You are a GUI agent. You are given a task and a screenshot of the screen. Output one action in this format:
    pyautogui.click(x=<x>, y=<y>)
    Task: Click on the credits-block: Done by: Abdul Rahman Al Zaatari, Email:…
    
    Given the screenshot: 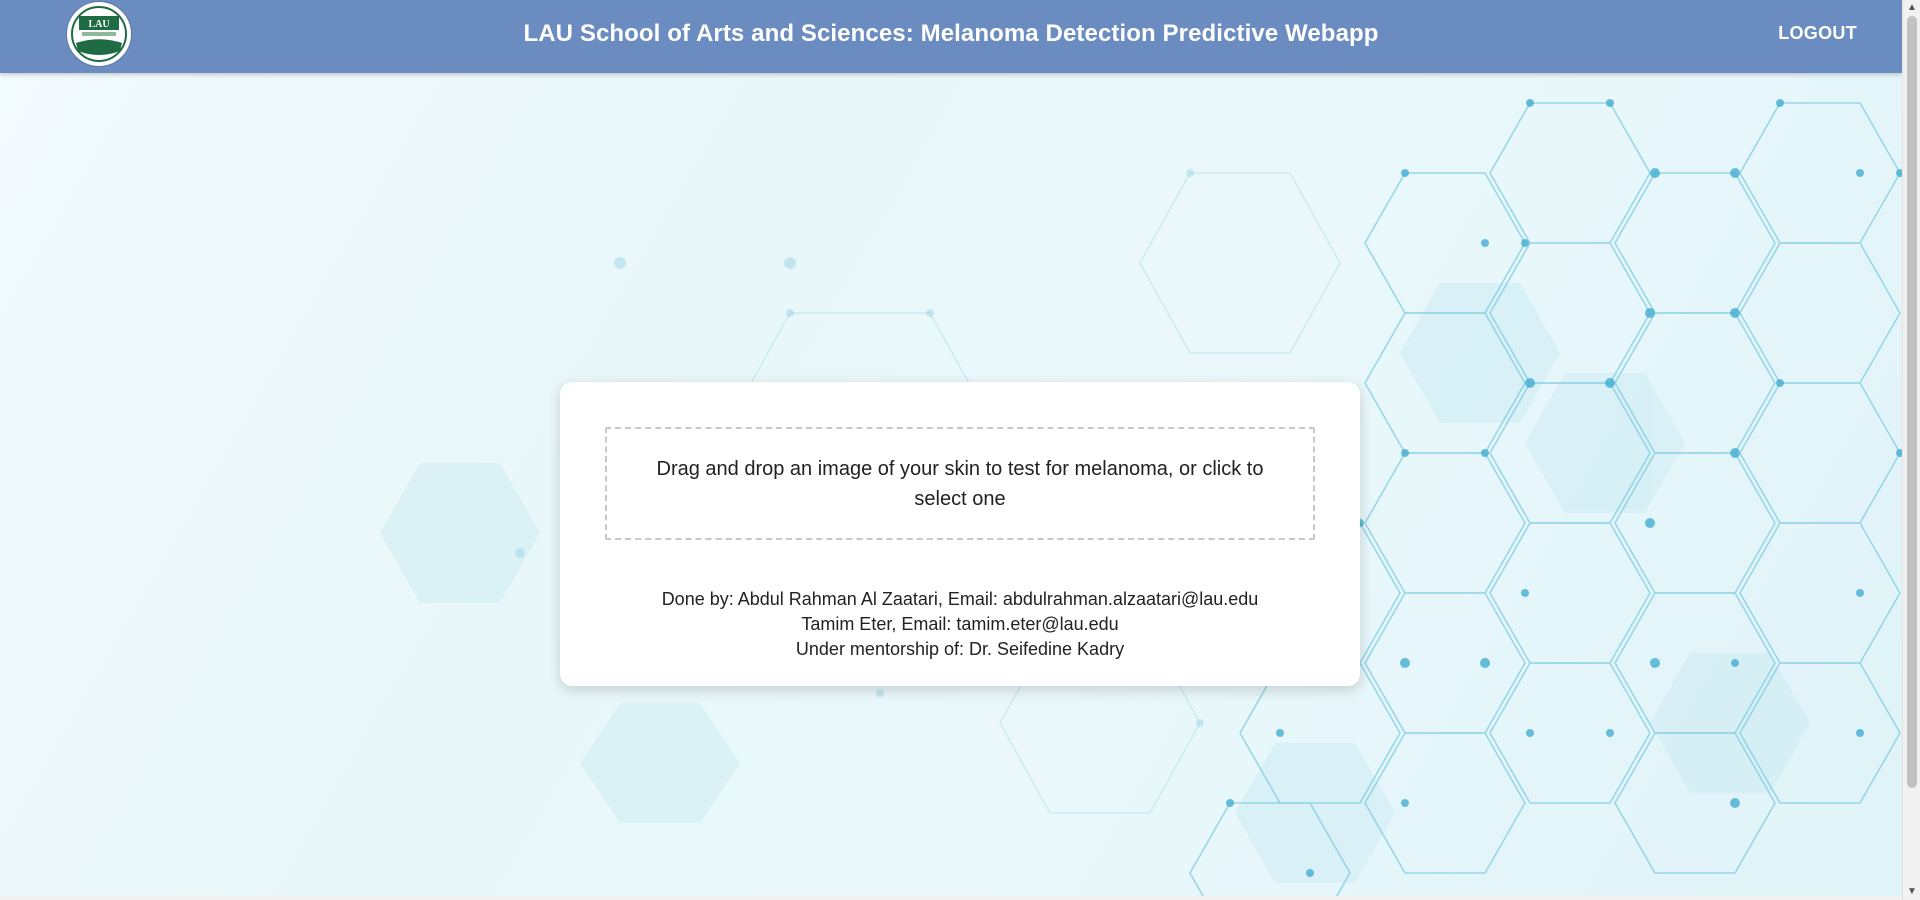 What is the action you would take?
    pyautogui.click(x=960, y=624)
    